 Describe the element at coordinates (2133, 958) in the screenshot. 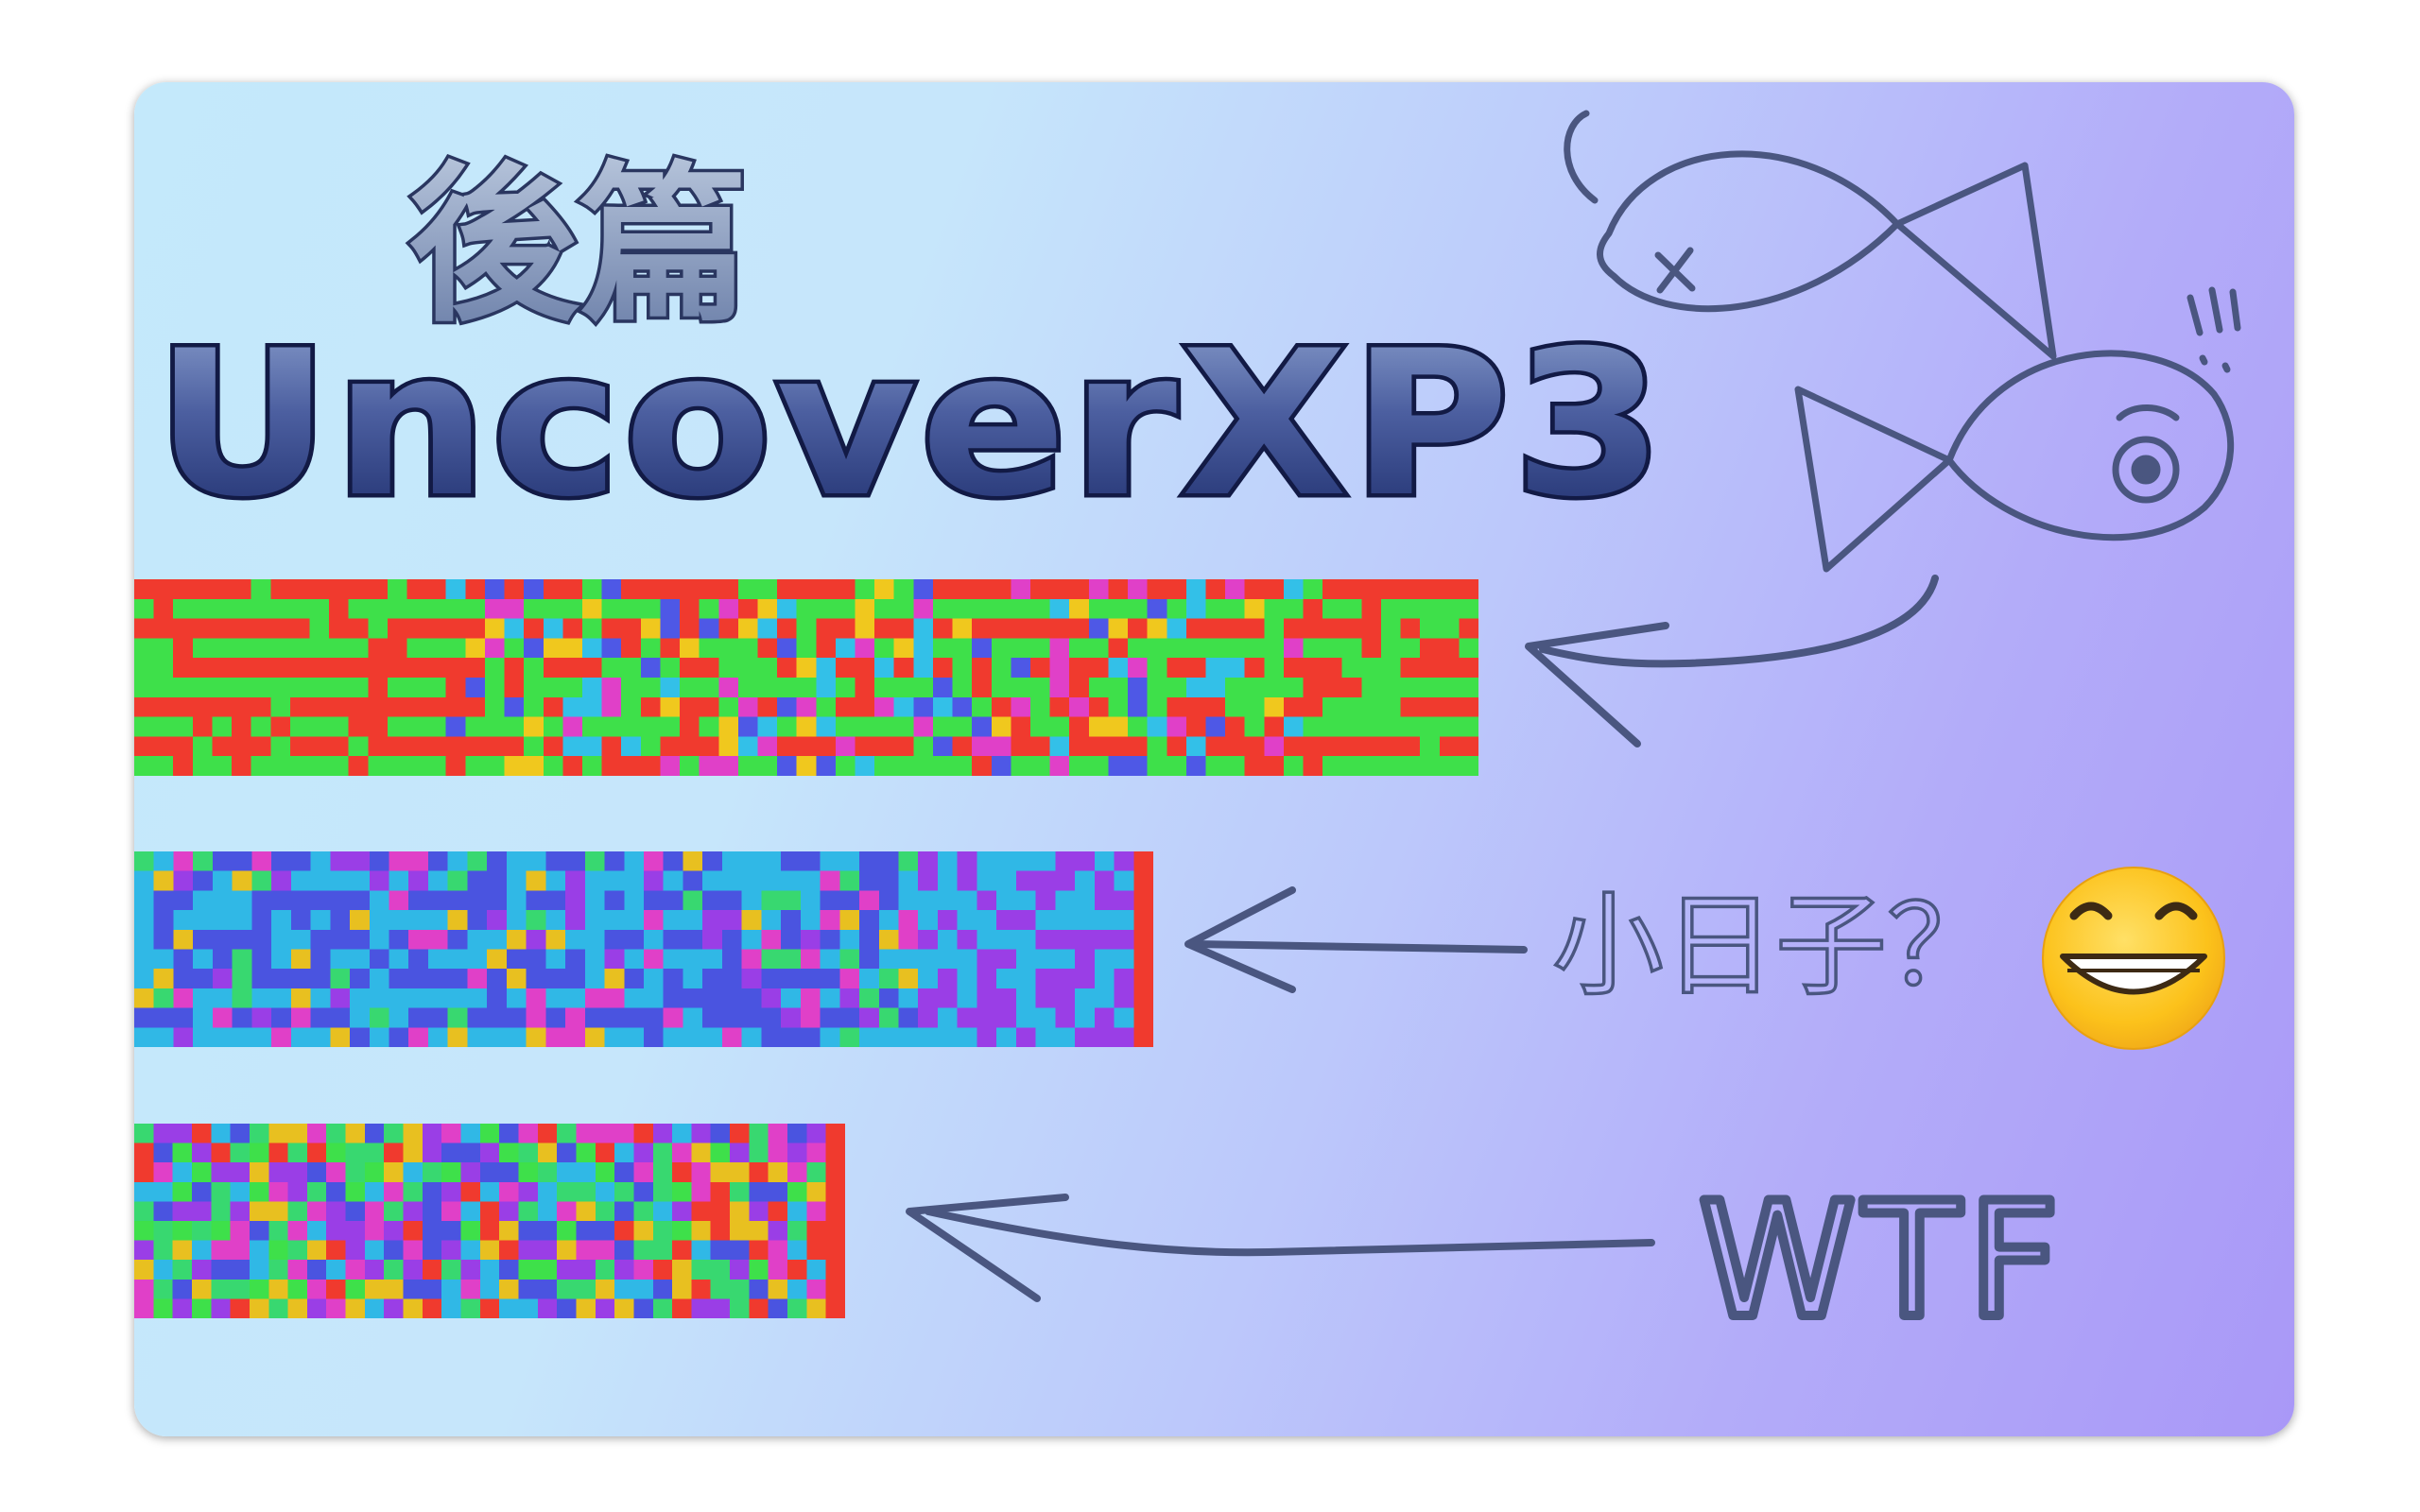

I see `grinning-face-emoji-icon` at that location.